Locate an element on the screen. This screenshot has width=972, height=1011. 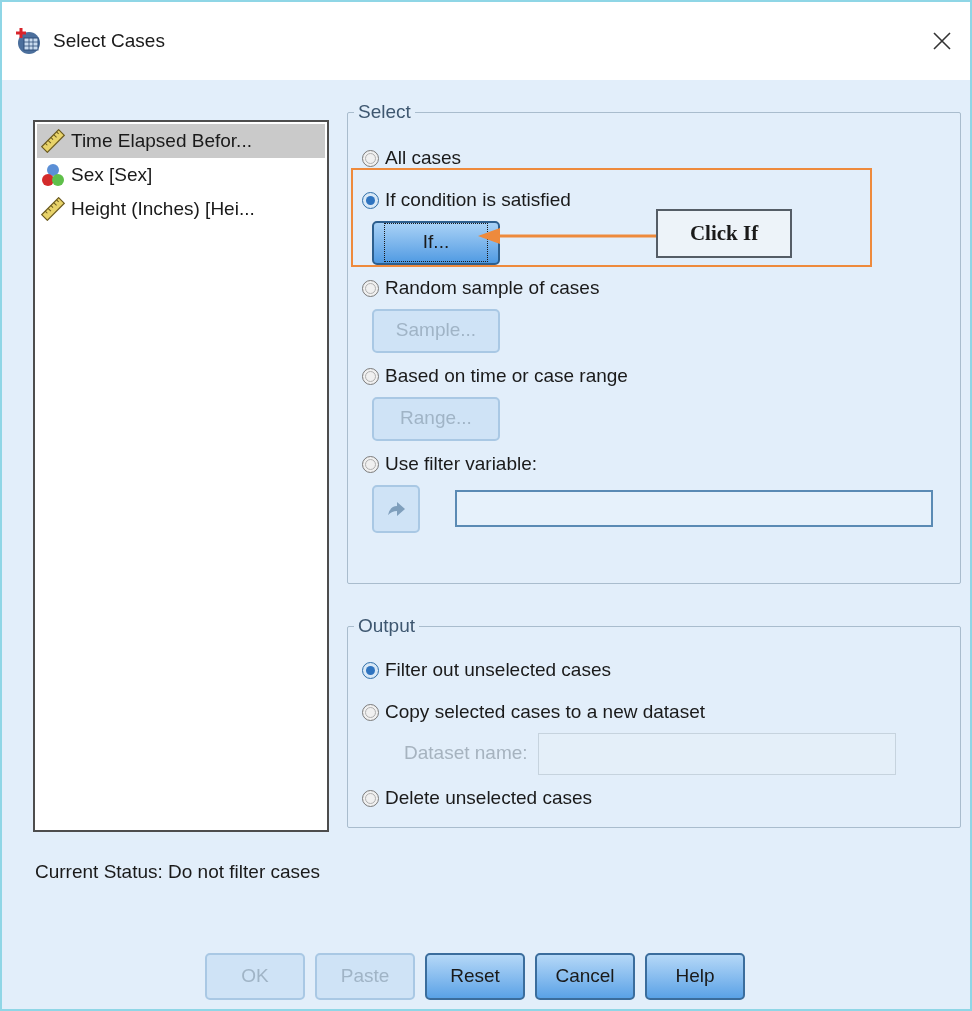
option-label: Delete unselected cases is located at coordinates (488, 798).